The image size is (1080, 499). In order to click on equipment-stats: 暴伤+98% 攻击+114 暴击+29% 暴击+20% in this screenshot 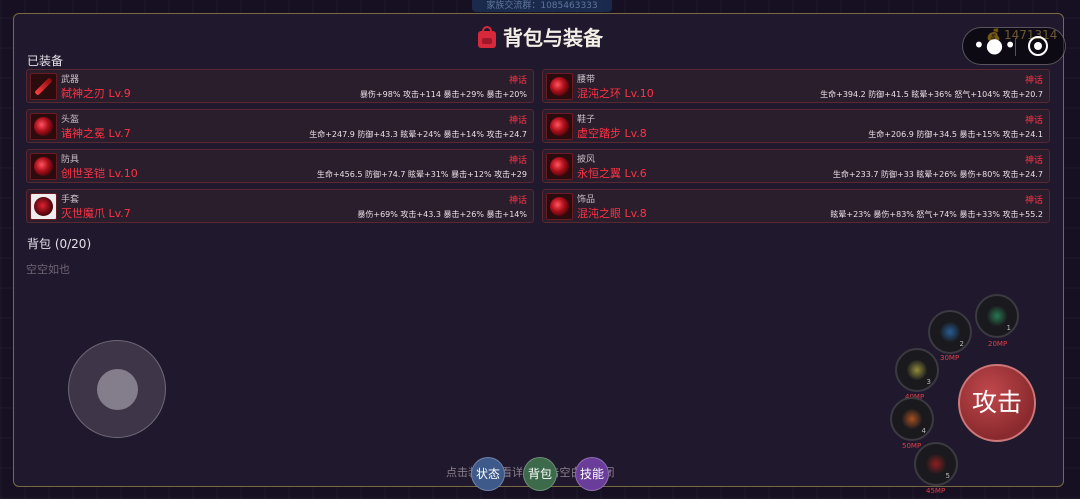, I will do `click(443, 94)`.